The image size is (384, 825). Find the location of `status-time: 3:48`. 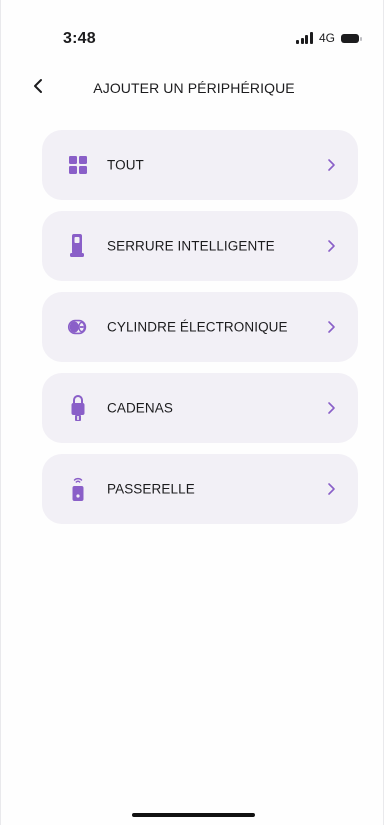

status-time: 3:48 is located at coordinates (79, 38).